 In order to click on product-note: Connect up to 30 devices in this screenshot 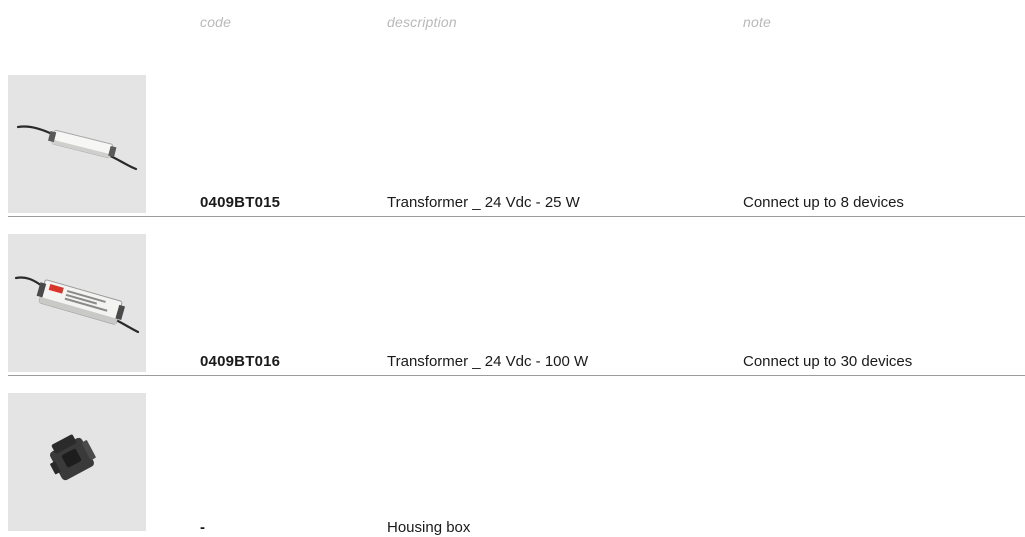, I will do `click(828, 361)`.